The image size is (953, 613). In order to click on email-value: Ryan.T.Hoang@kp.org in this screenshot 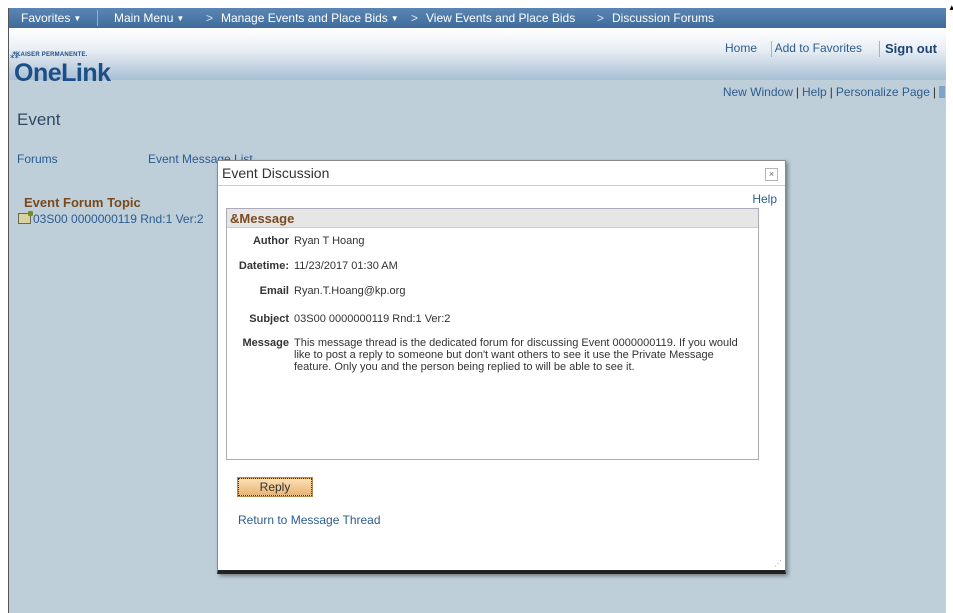, I will do `click(350, 291)`.